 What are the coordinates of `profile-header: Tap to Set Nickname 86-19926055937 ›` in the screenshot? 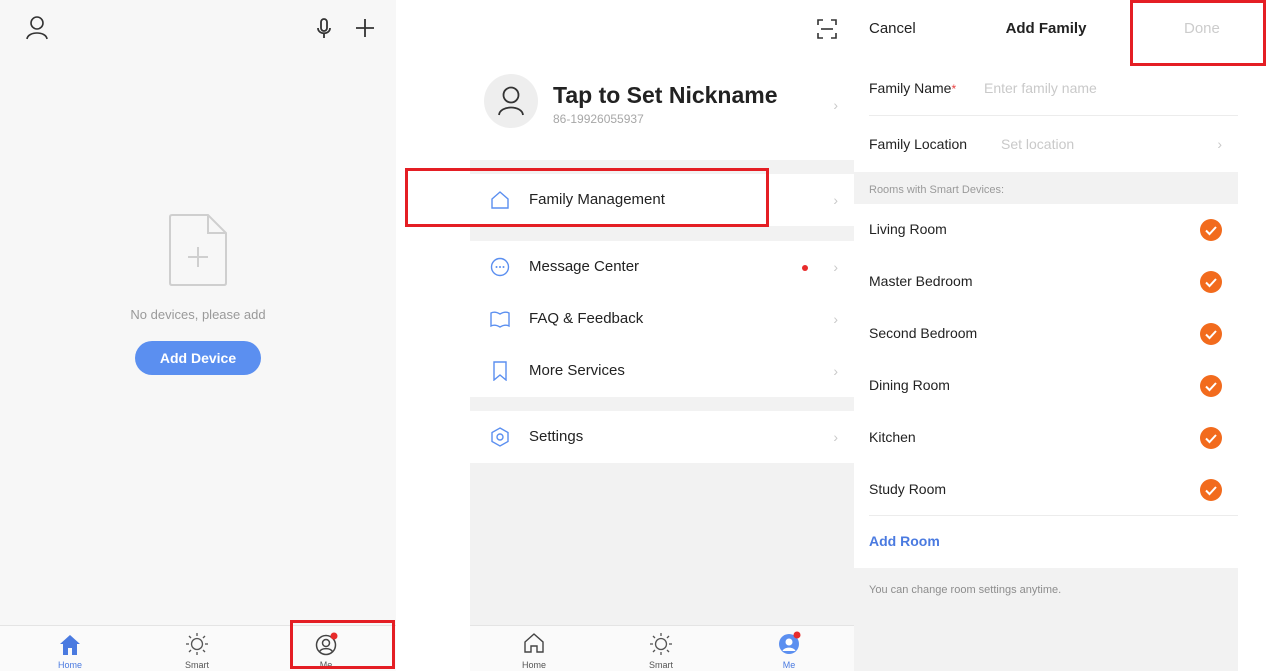 It's located at (662, 80).